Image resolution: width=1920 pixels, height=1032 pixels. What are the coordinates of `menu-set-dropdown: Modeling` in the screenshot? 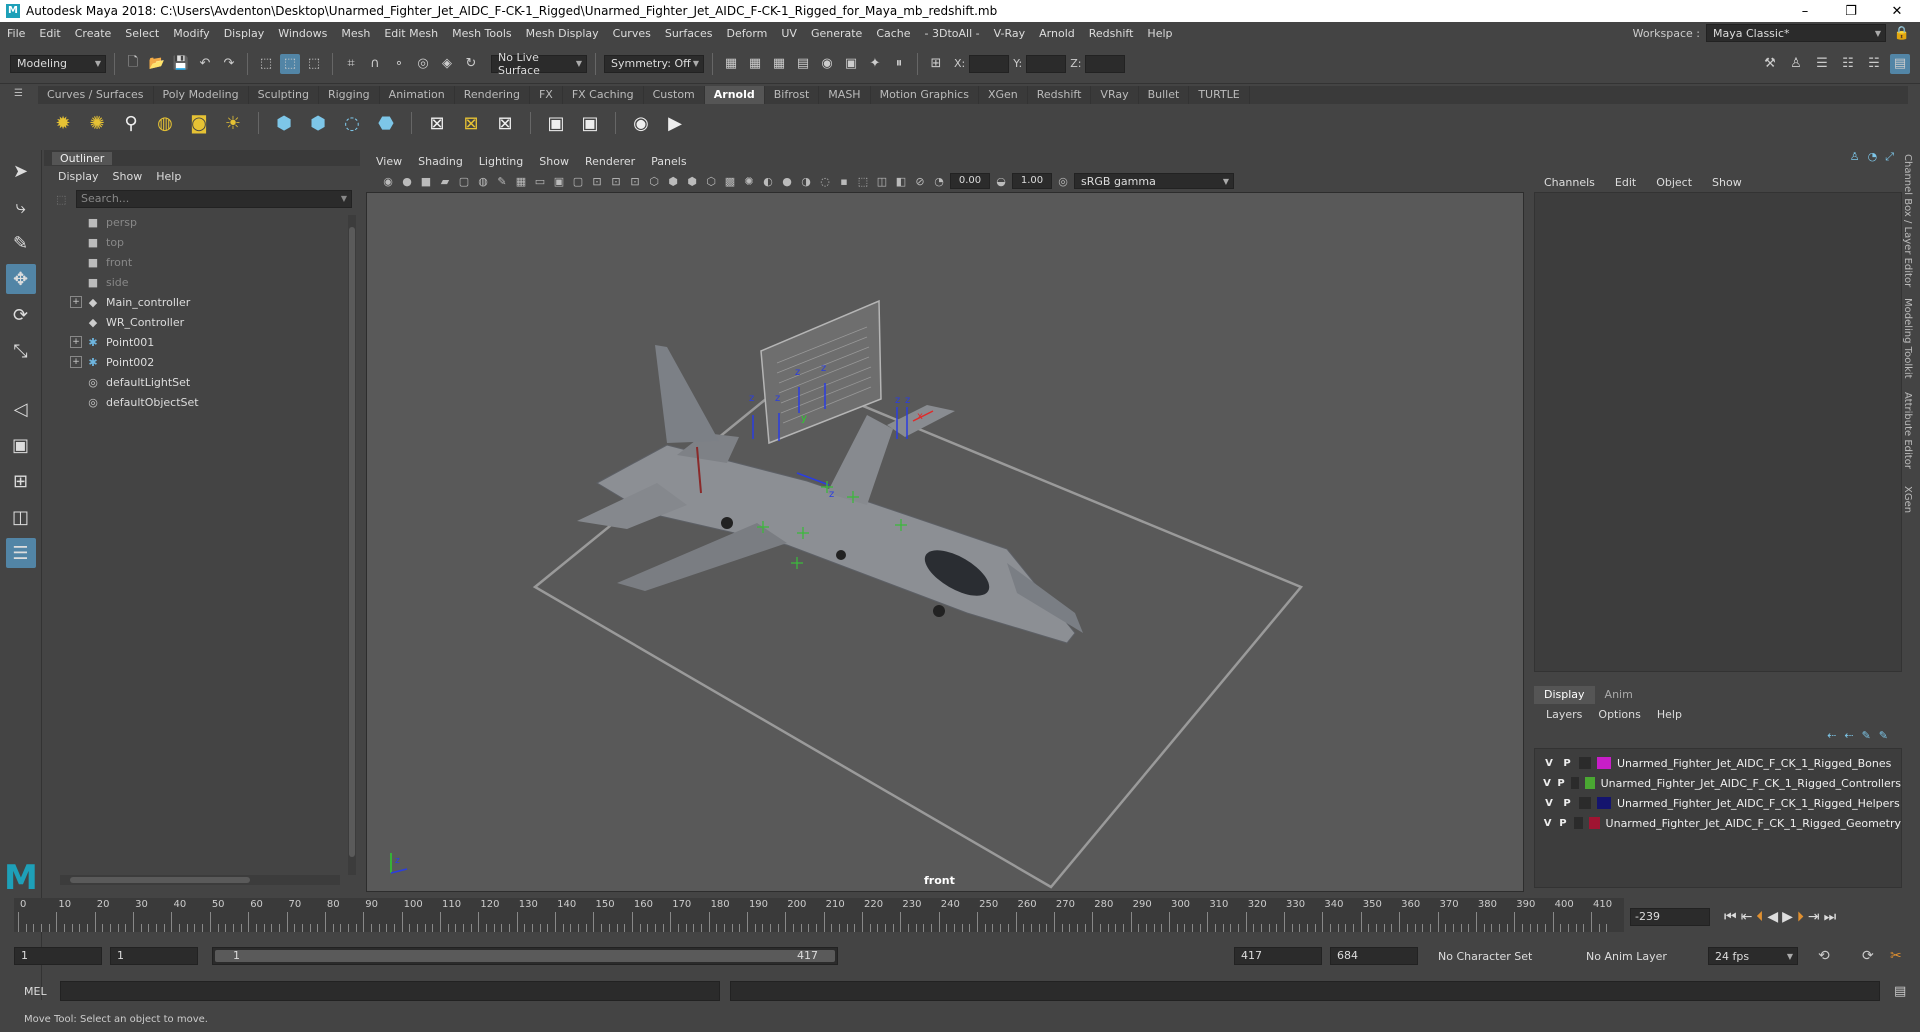 It's located at (58, 63).